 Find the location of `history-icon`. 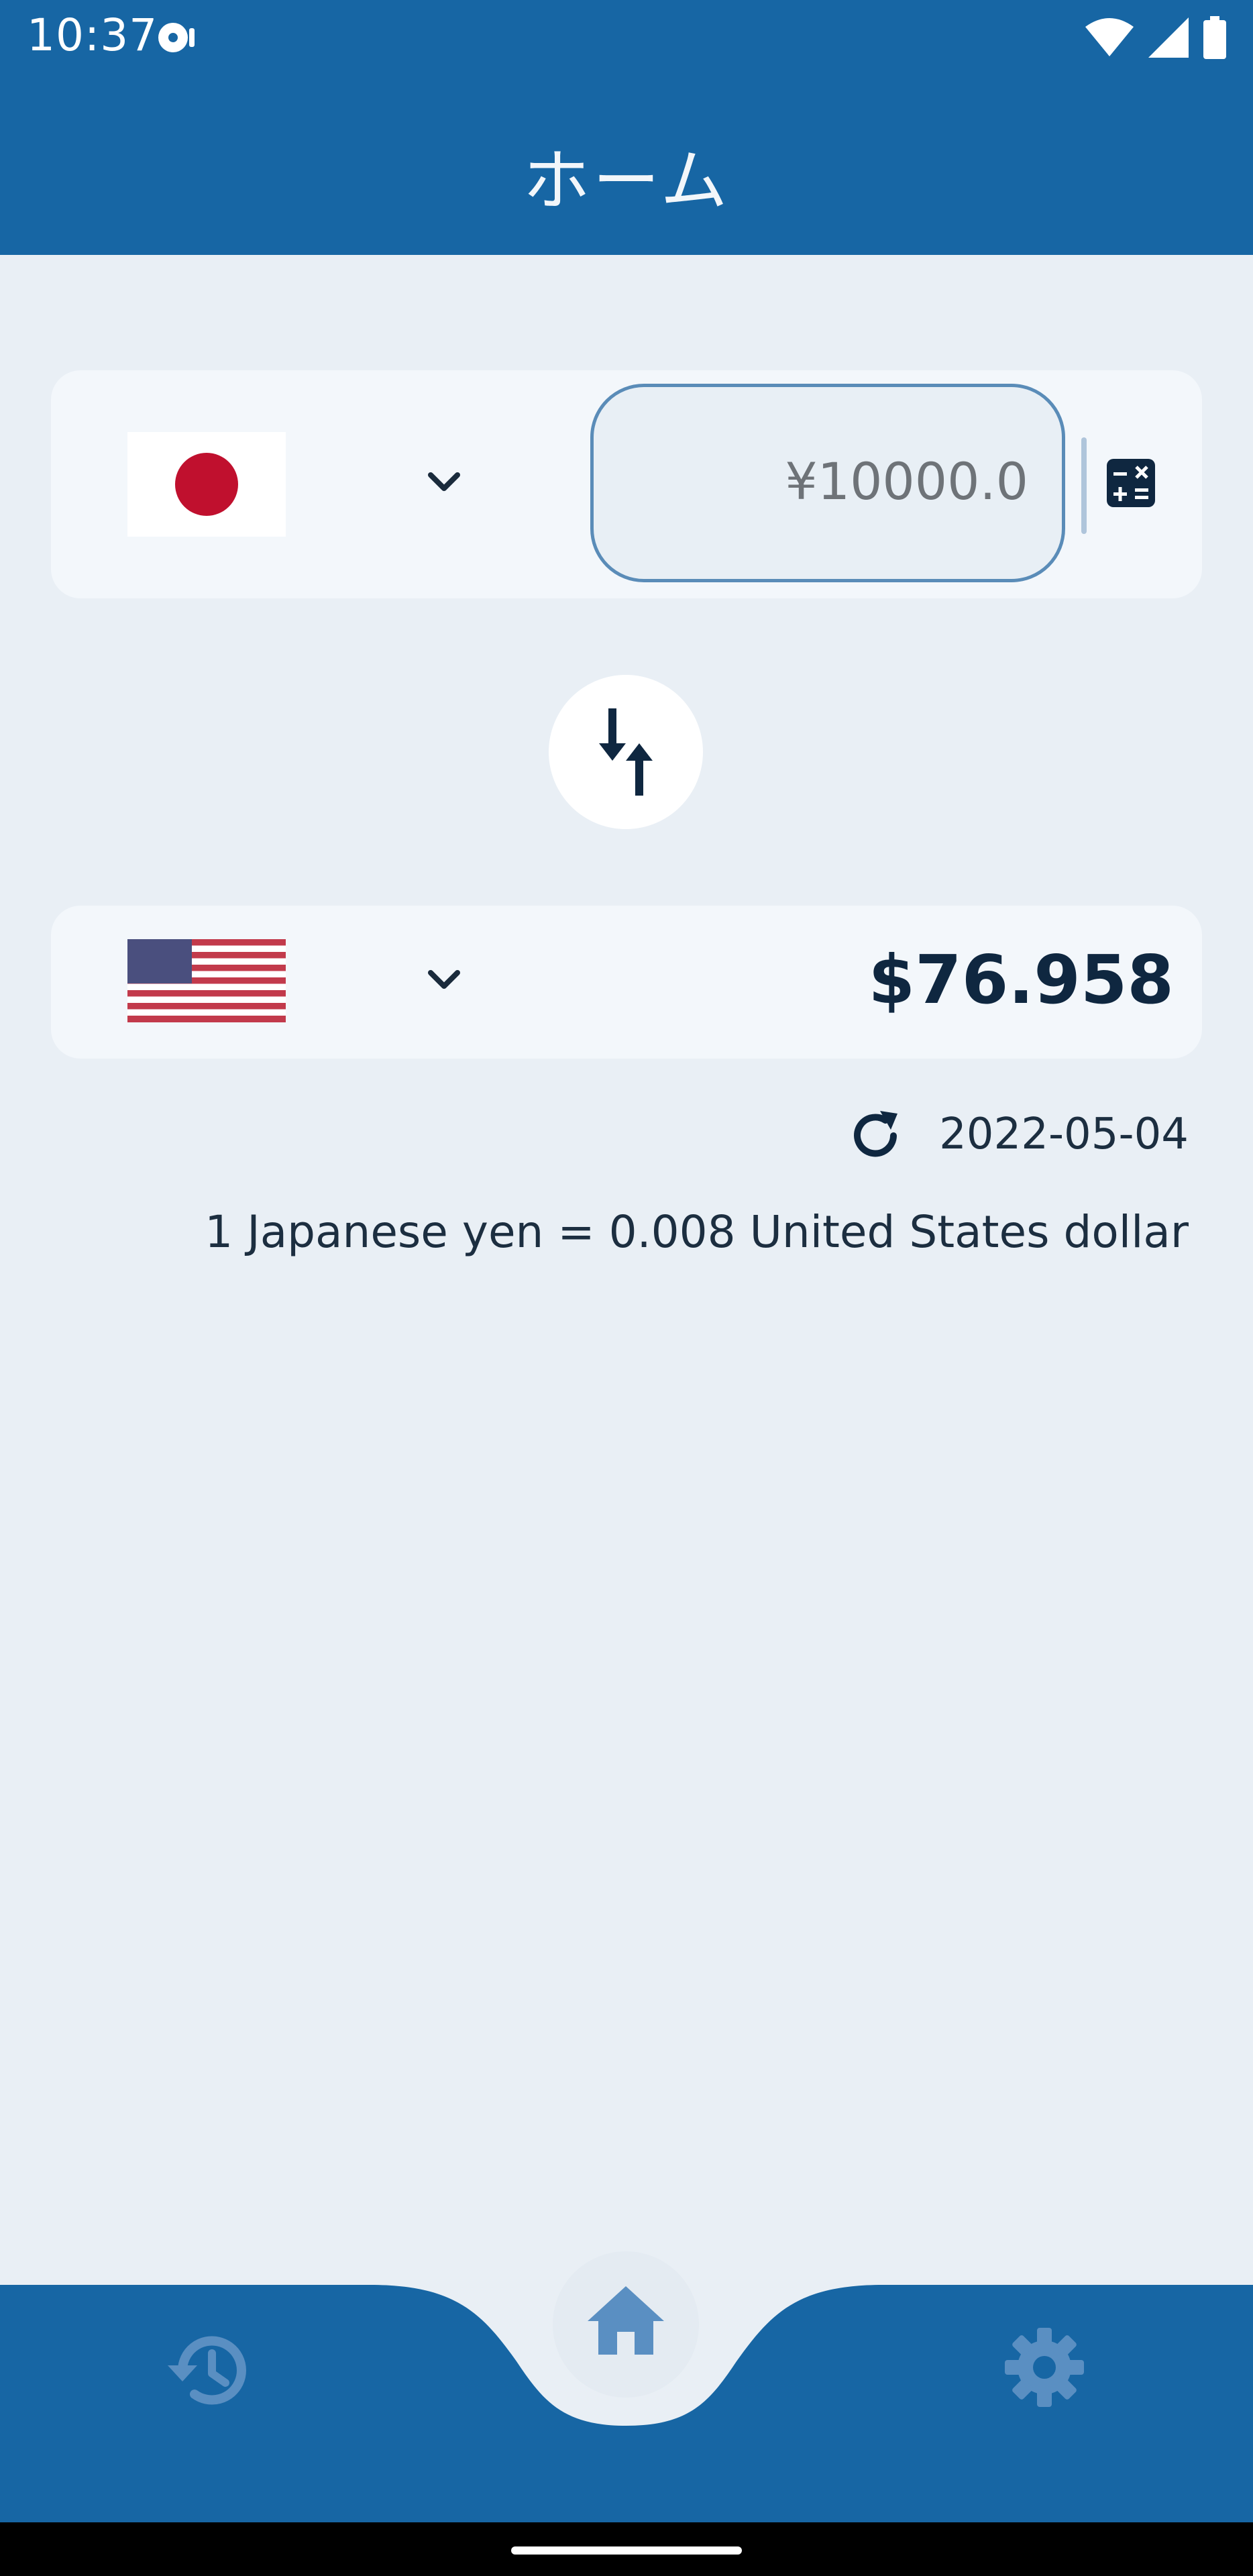

history-icon is located at coordinates (208, 2370).